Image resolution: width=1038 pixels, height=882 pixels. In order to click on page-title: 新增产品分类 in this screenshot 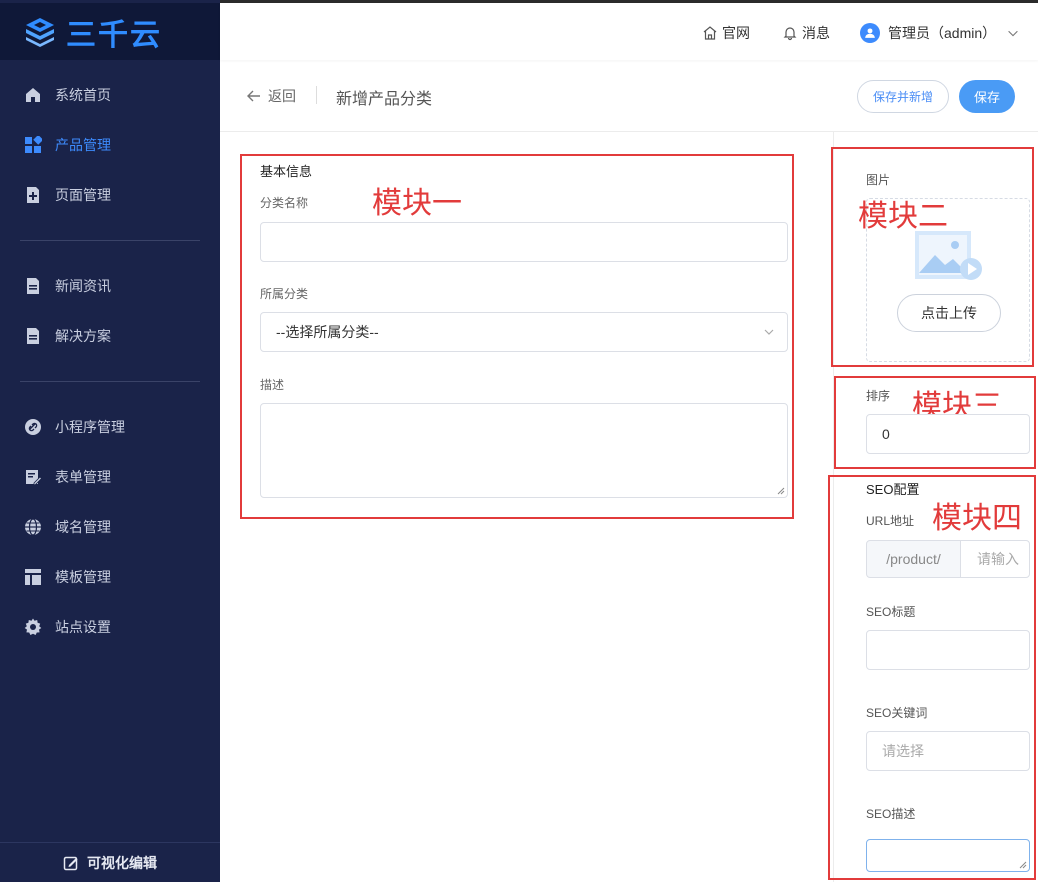, I will do `click(384, 99)`.